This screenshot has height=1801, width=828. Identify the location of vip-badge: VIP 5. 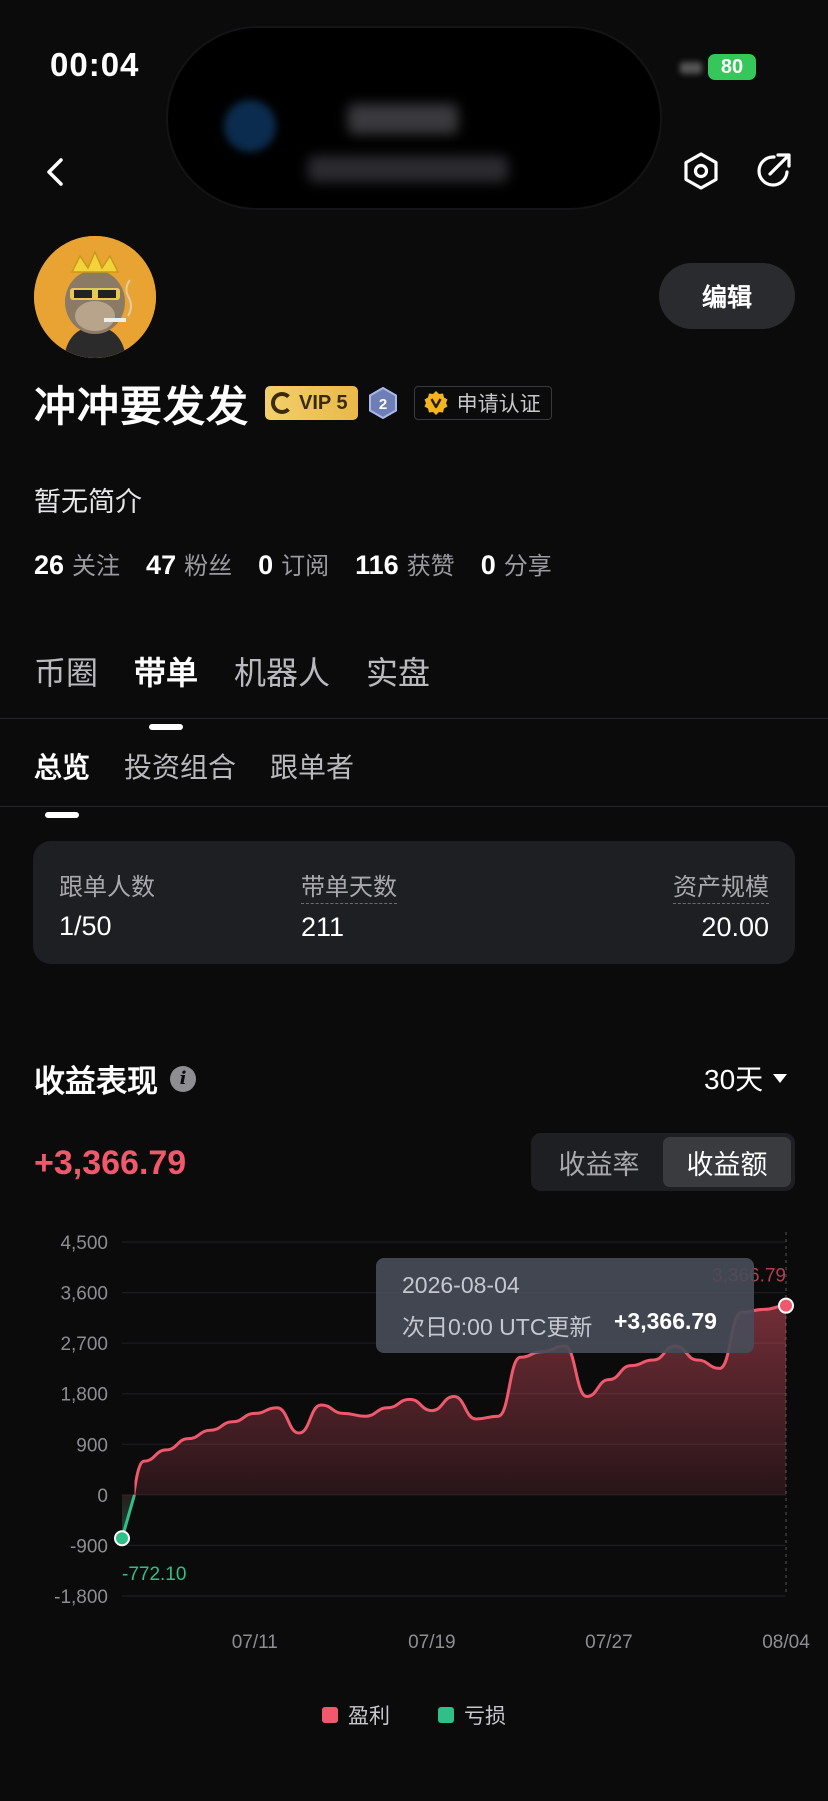
(311, 403).